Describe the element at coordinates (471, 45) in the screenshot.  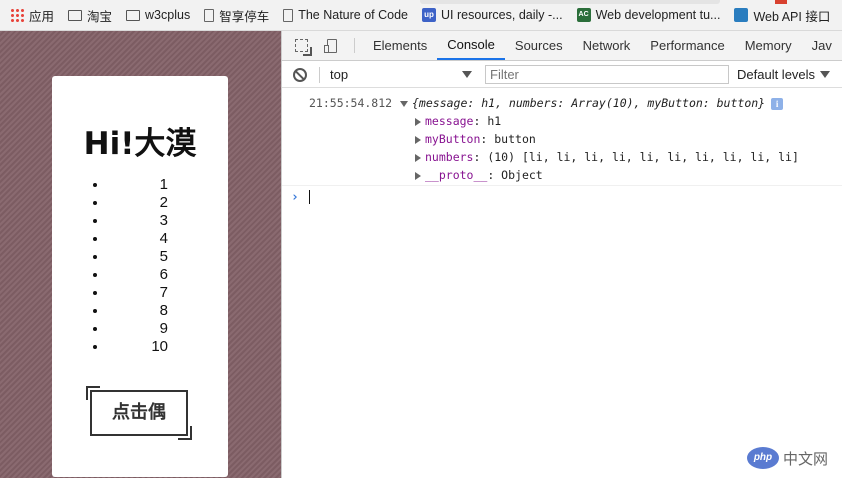
I see `tab-console: Console` at that location.